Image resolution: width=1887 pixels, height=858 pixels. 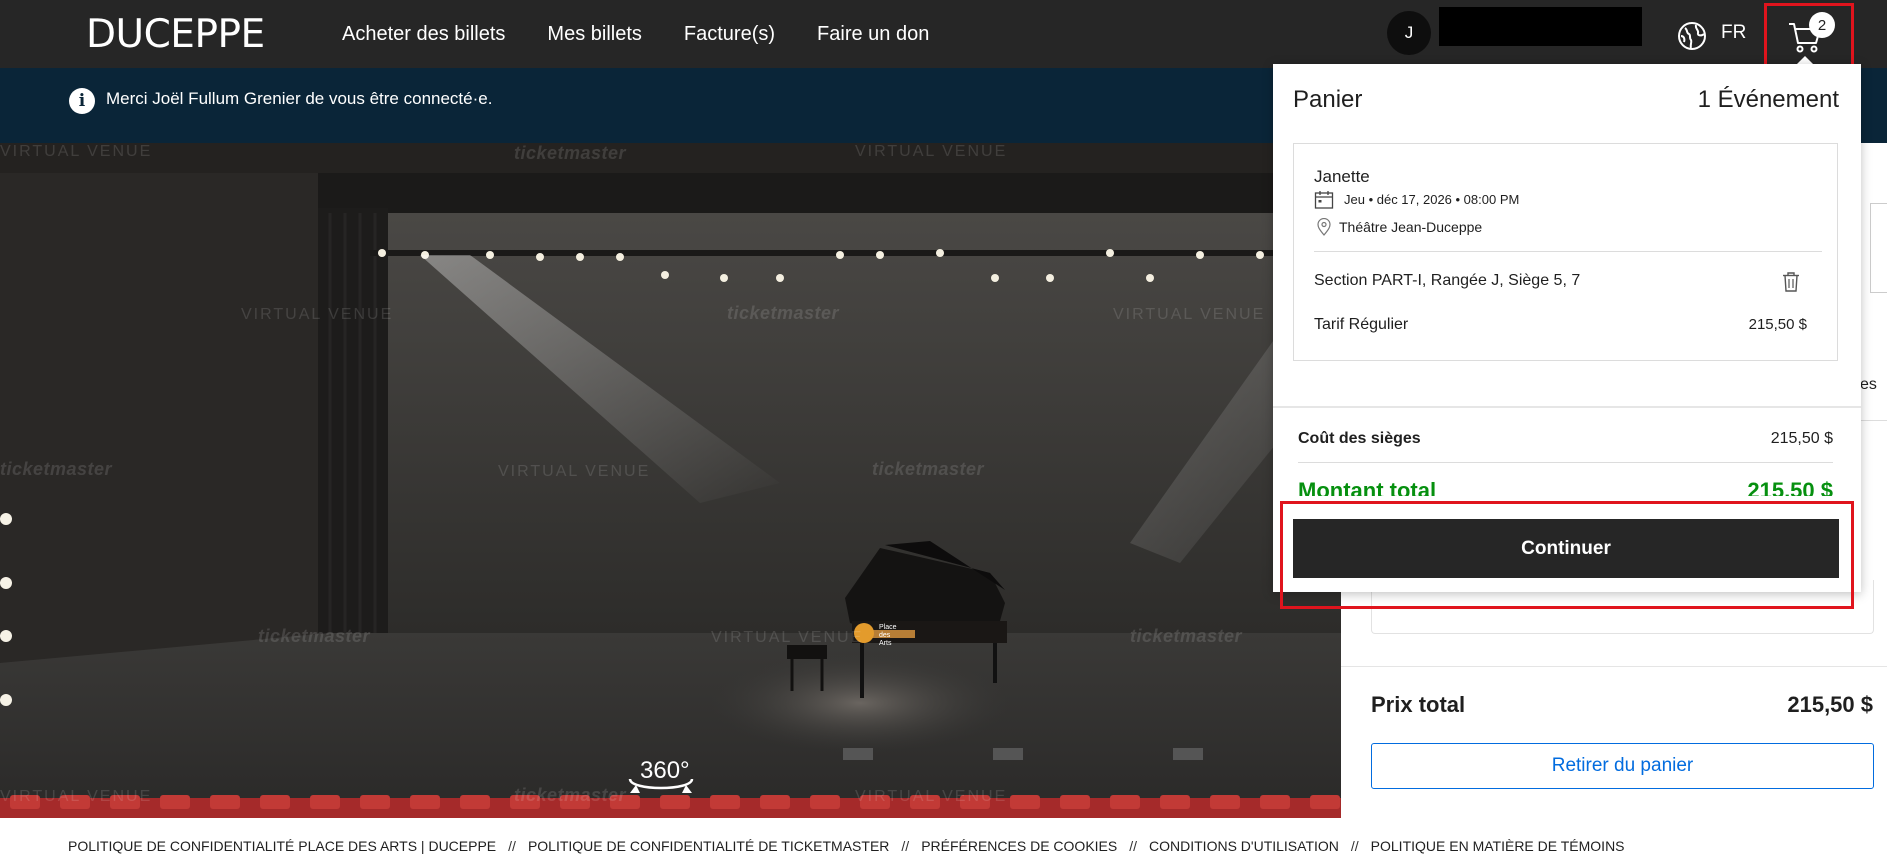 What do you see at coordinates (82, 101) in the screenshot?
I see `info-icon: i` at bounding box center [82, 101].